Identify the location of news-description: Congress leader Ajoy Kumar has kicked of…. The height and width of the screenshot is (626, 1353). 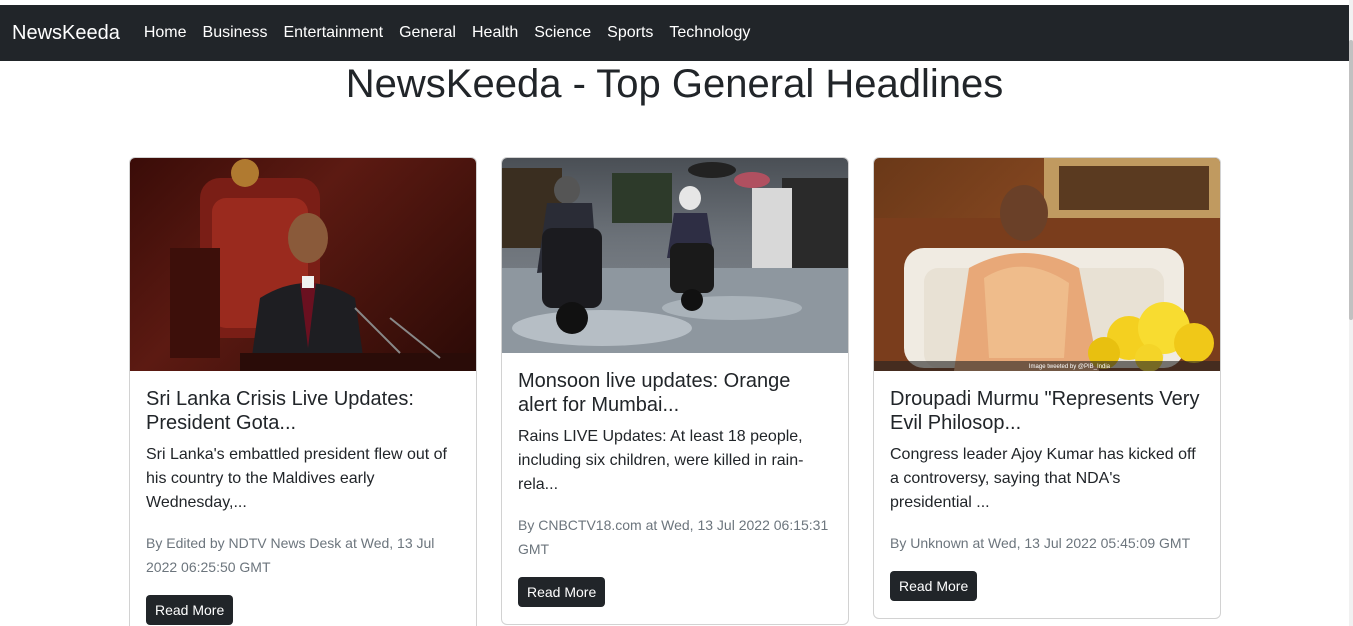
(1043, 478).